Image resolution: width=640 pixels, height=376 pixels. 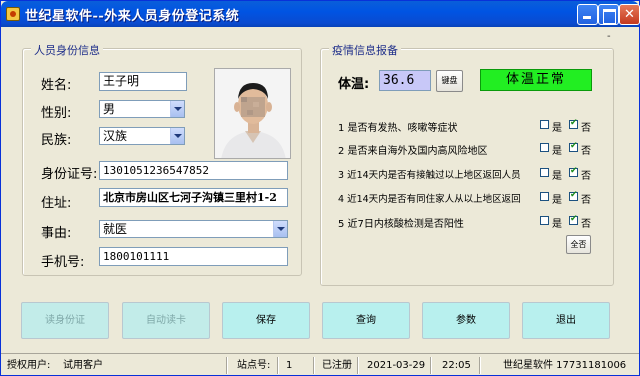 I want to click on question-2-yes-checkbox, so click(x=544, y=147).